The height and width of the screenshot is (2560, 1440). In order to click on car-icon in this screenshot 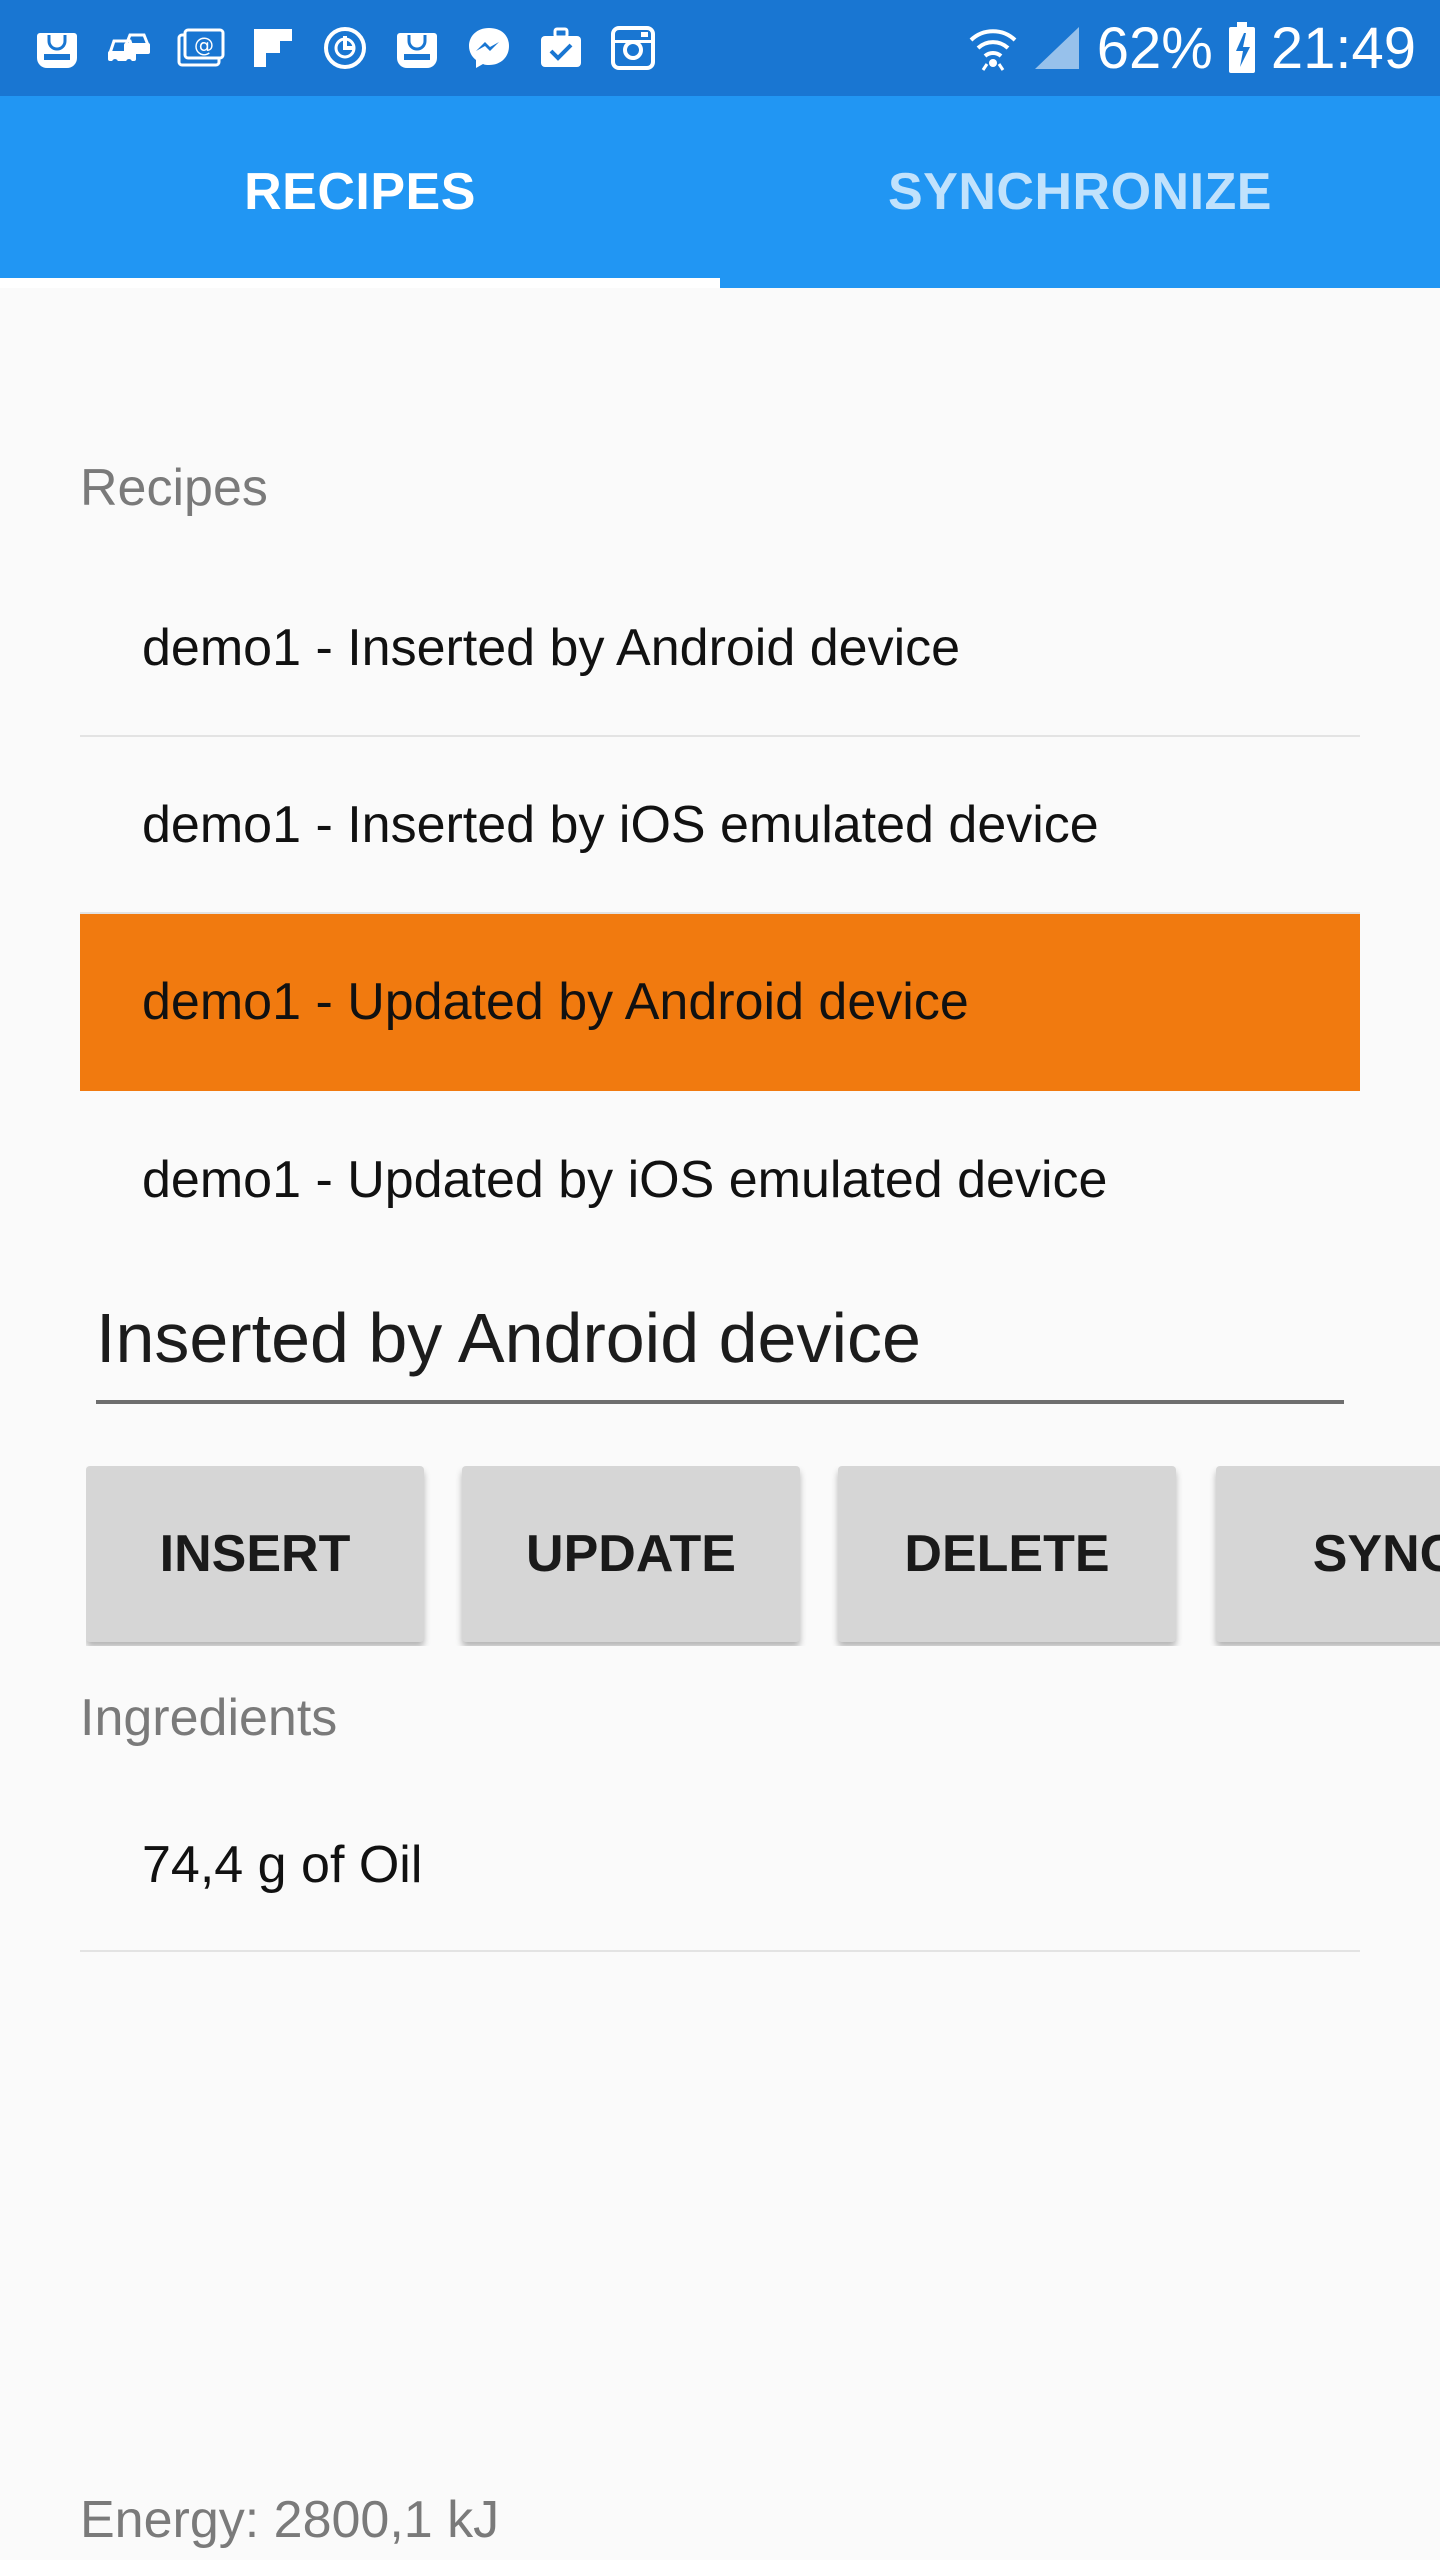, I will do `click(129, 48)`.